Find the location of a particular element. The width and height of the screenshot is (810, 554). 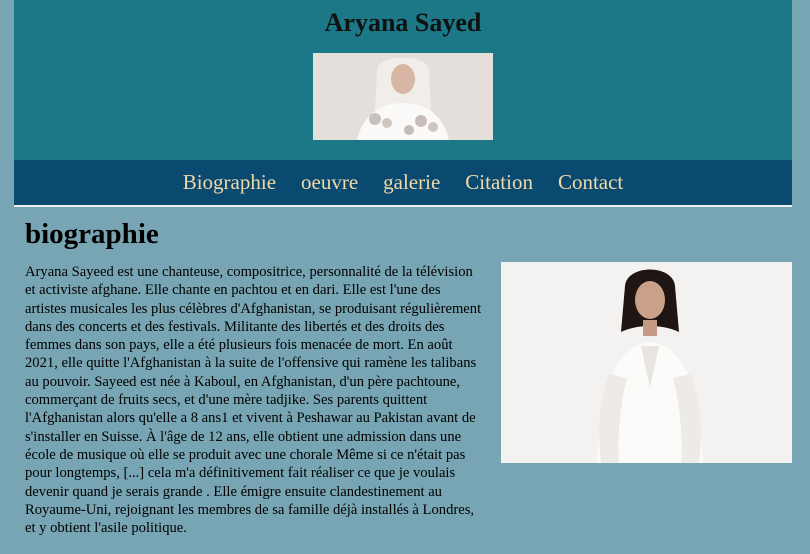

nav-link-biographie: Biographie is located at coordinates (229, 182).